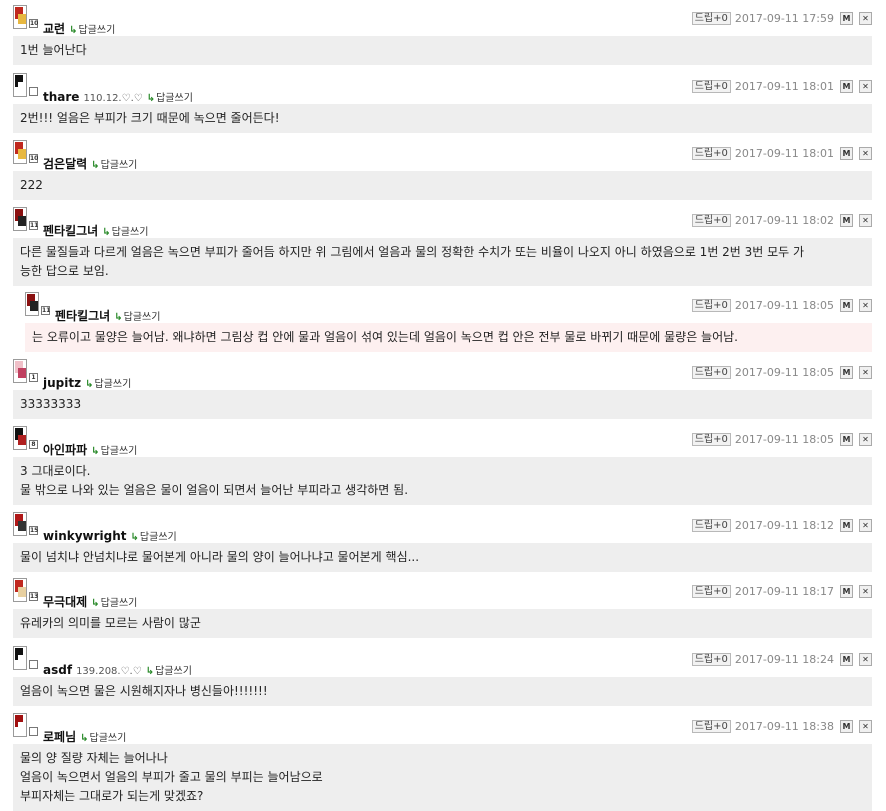  What do you see at coordinates (781, 19) in the screenshot?
I see `comment-meta: 드립+0 2017-09-11 17:59 M ✕` at bounding box center [781, 19].